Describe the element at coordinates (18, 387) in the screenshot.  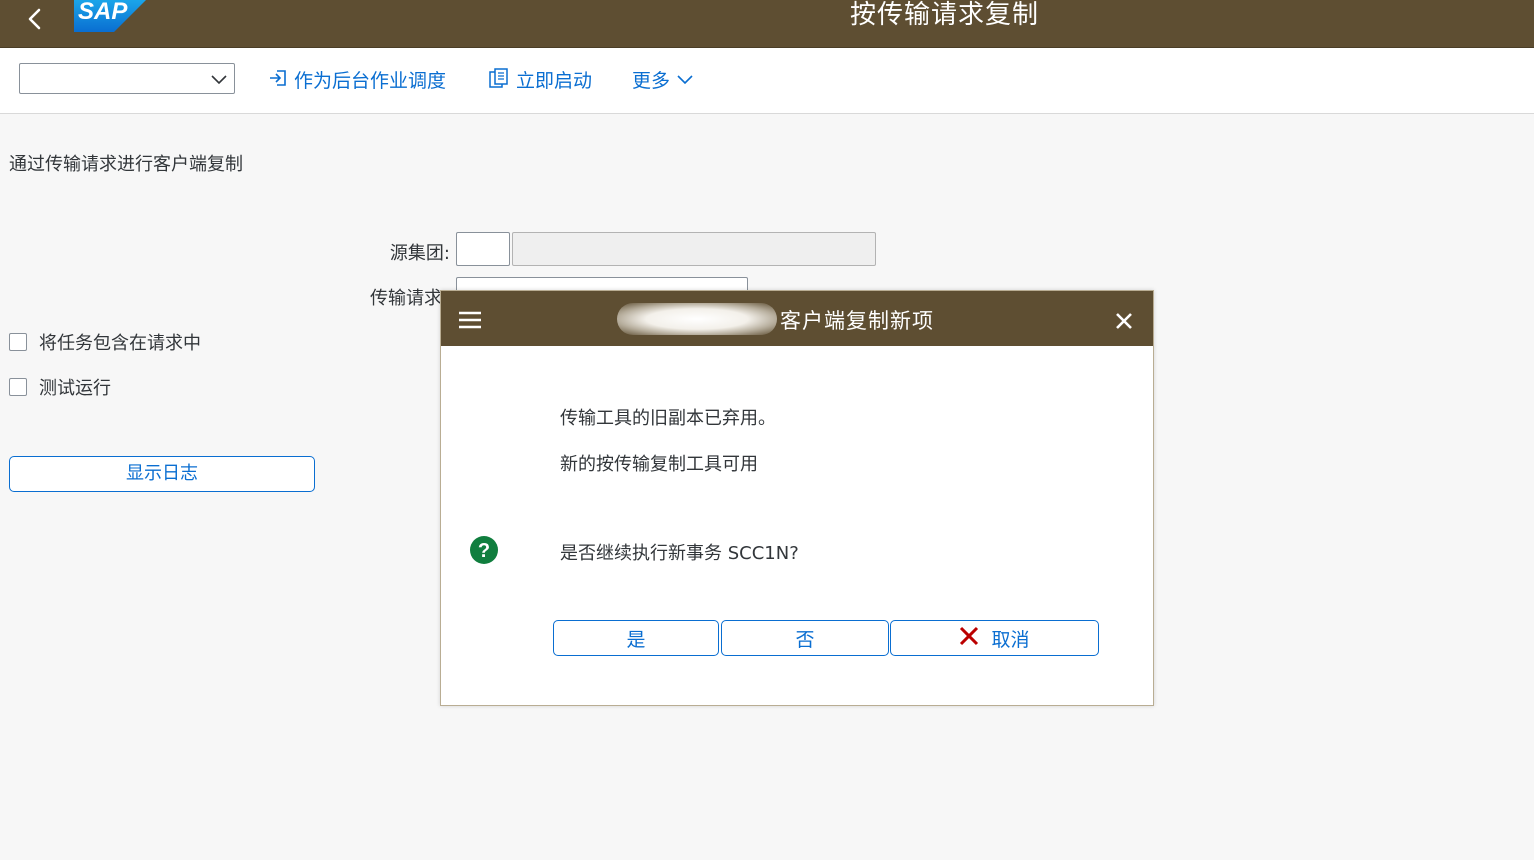
I see `test-run-checkbox` at that location.